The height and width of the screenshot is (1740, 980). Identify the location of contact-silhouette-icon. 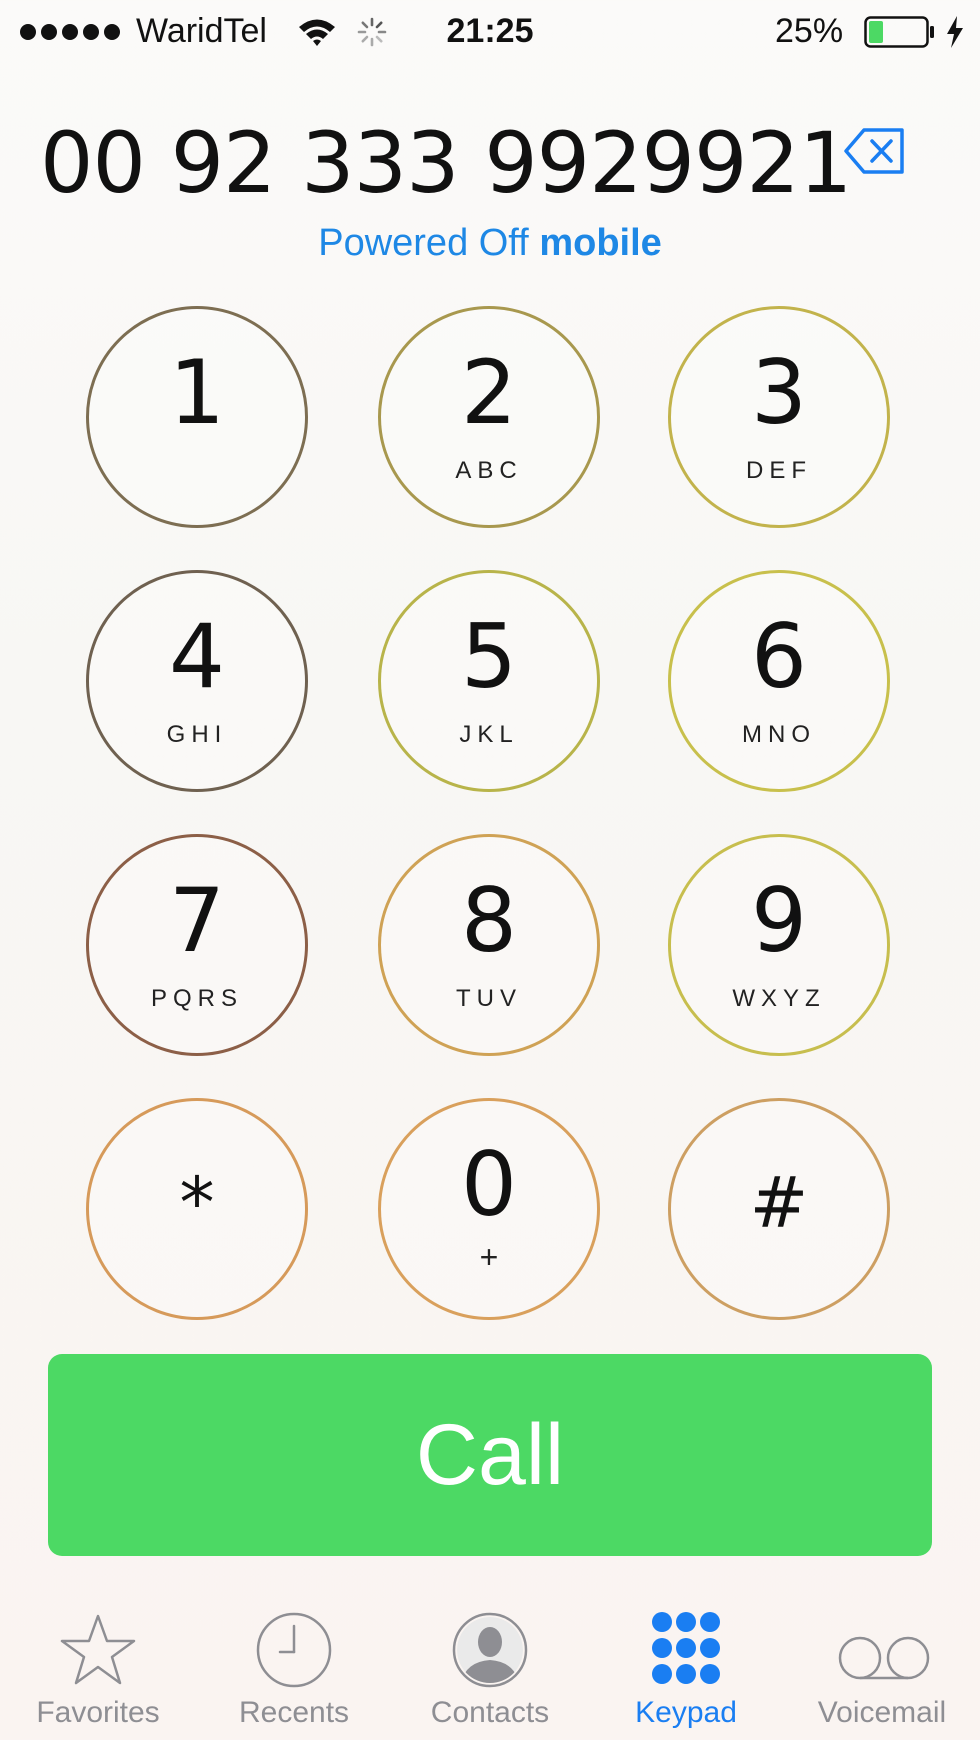
(490, 1650).